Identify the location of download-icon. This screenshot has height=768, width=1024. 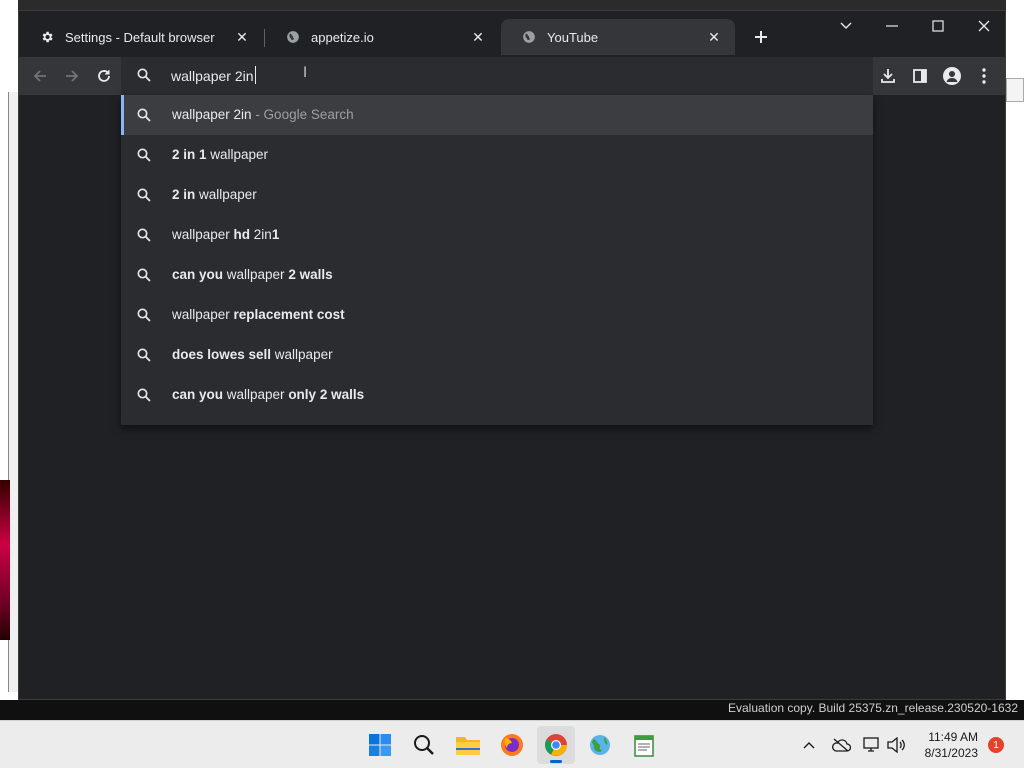
(888, 76).